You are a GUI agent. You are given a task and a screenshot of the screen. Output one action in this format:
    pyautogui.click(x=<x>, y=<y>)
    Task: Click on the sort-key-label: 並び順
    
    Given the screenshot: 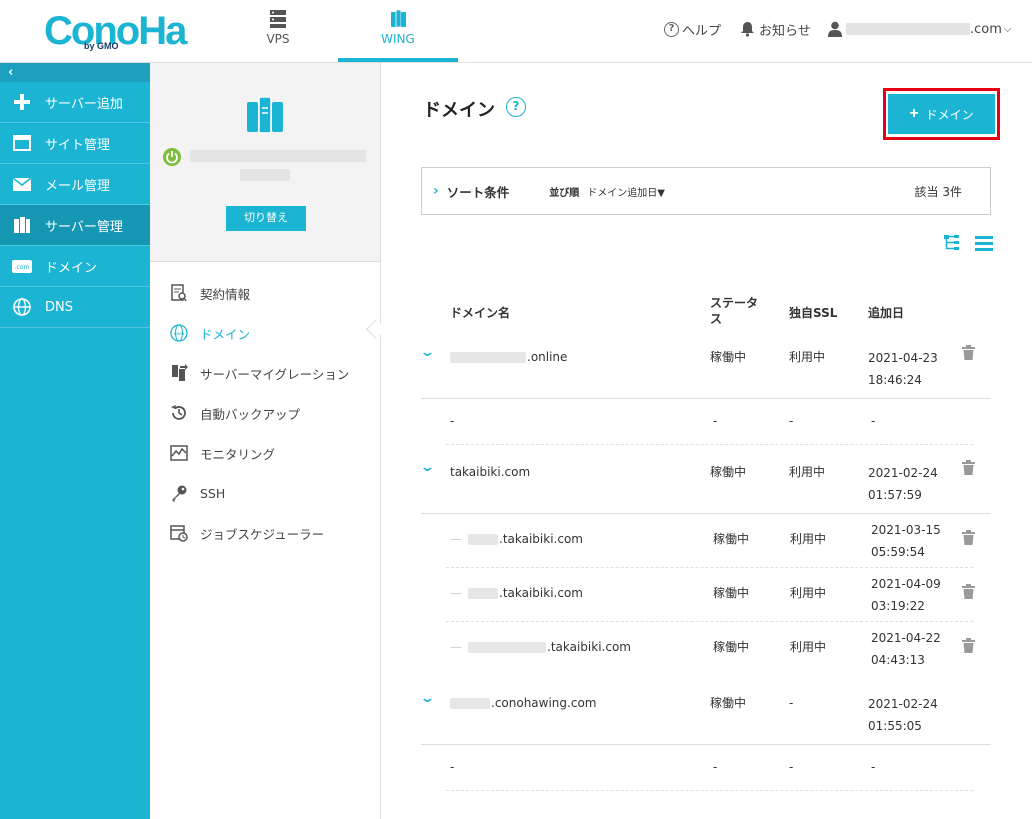 What is the action you would take?
    pyautogui.click(x=564, y=193)
    